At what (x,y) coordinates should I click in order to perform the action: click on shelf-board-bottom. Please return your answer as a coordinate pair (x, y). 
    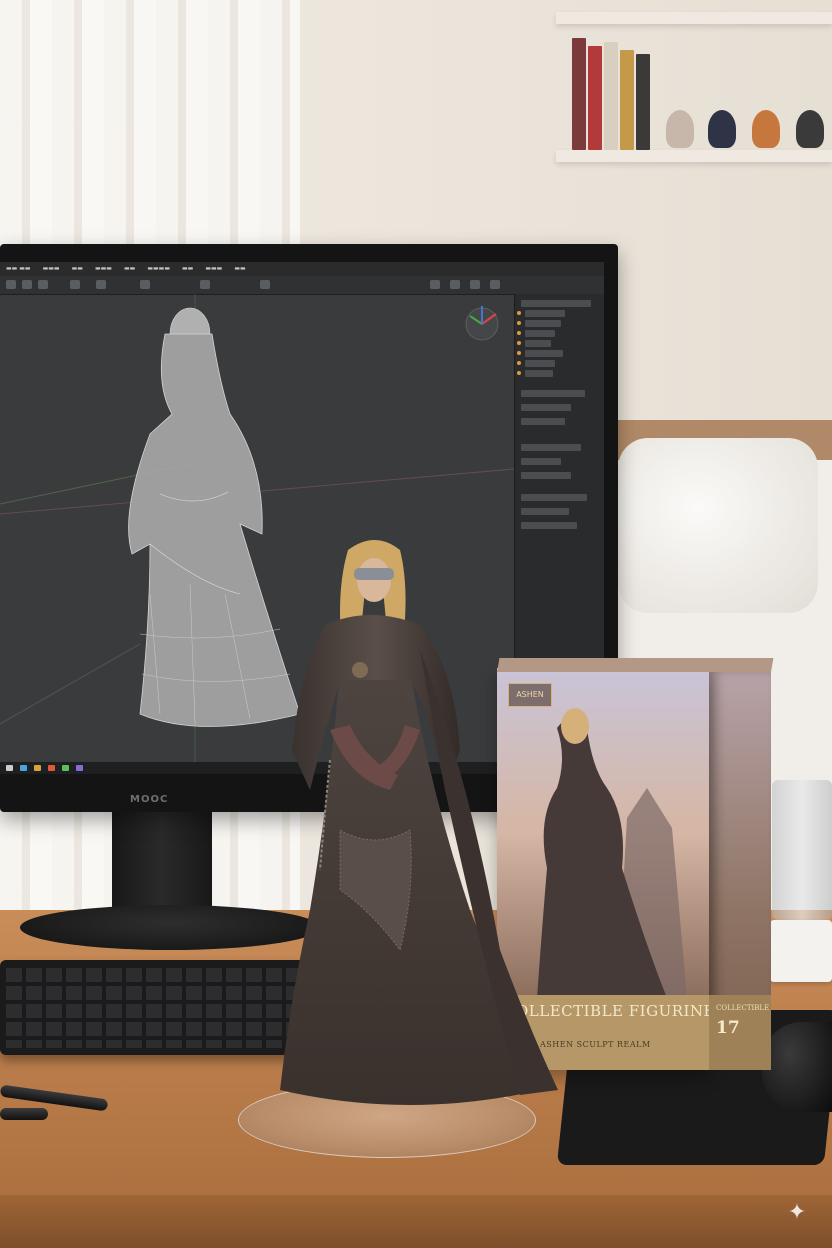
    Looking at the image, I should click on (694, 156).